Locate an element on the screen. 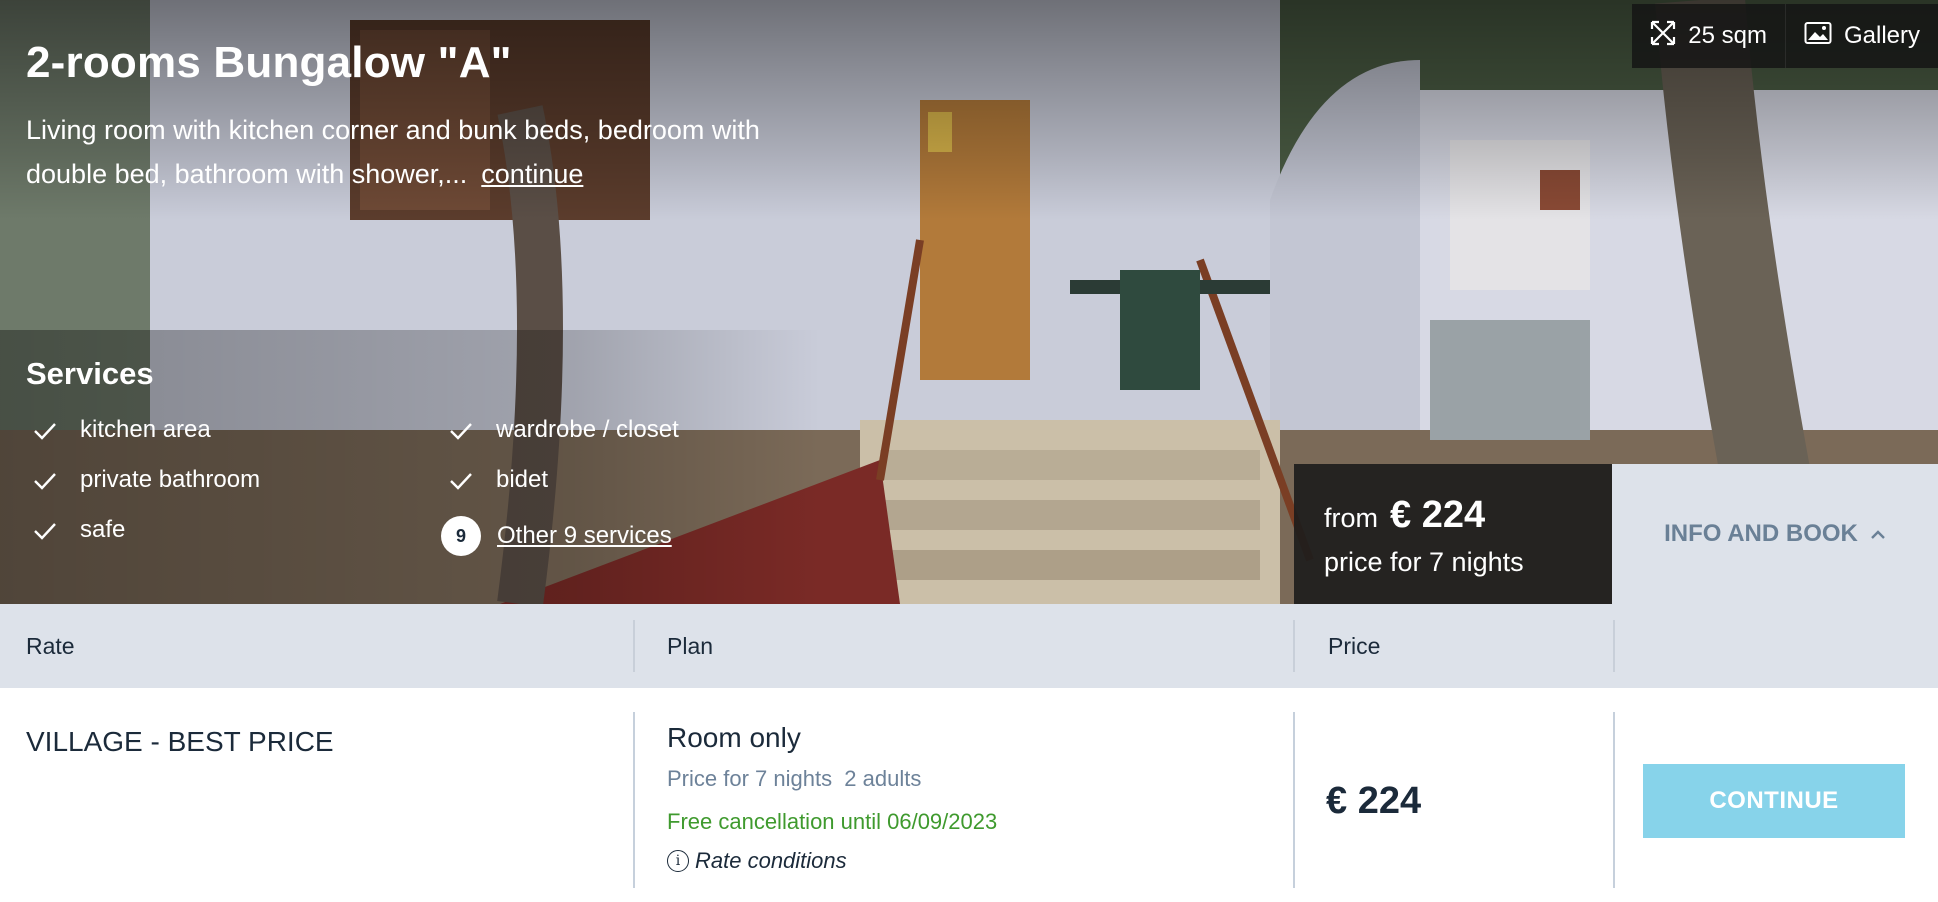 The width and height of the screenshot is (1938, 902). header-plan: Plan is located at coordinates (690, 645).